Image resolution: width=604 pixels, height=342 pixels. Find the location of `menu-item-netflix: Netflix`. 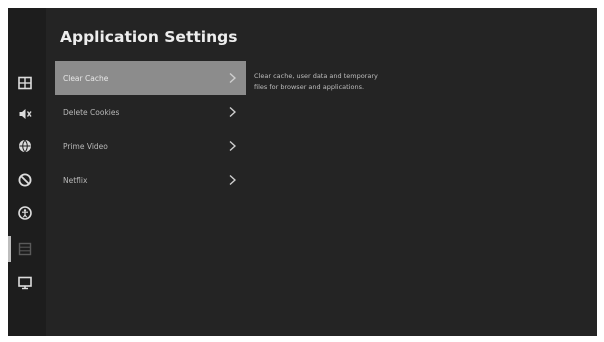

menu-item-netflix: Netflix is located at coordinates (150, 180).